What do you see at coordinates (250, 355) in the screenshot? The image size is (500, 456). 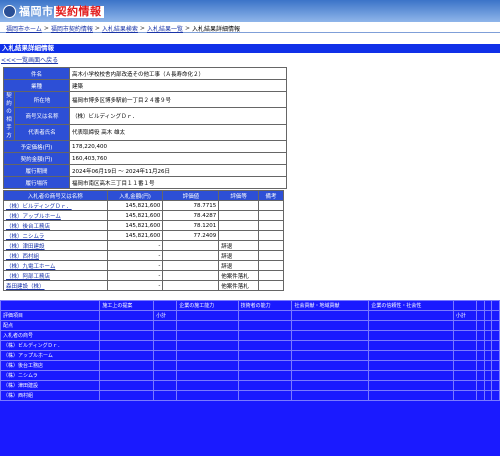 I see `eval-row: （株）アップルホーム` at bounding box center [250, 355].